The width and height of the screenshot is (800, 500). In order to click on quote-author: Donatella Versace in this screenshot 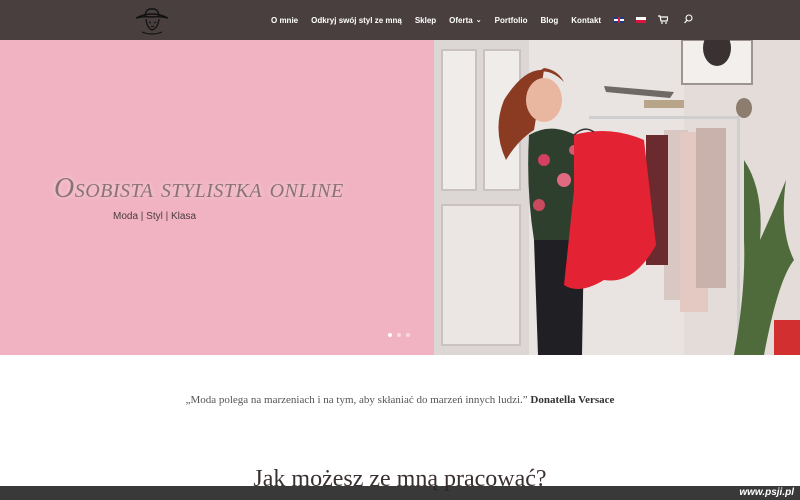, I will do `click(572, 400)`.